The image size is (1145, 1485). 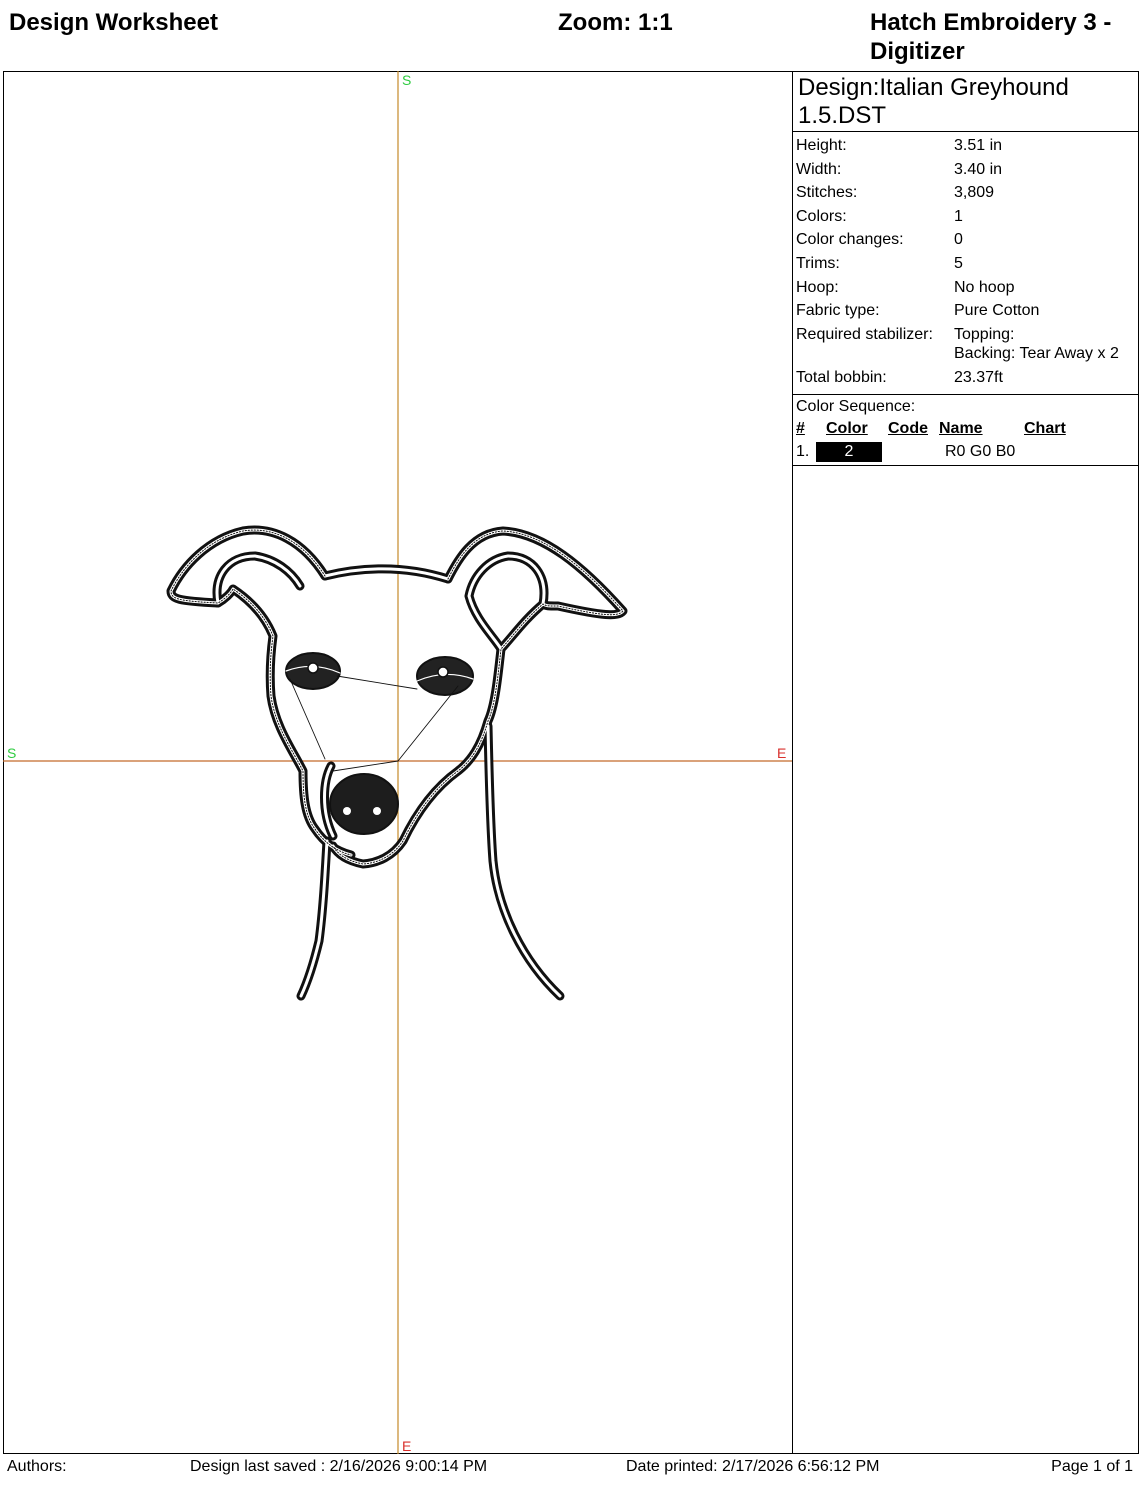 What do you see at coordinates (991, 37) in the screenshot?
I see `app-name: Hatch Embroidery 3 - Digitizer` at bounding box center [991, 37].